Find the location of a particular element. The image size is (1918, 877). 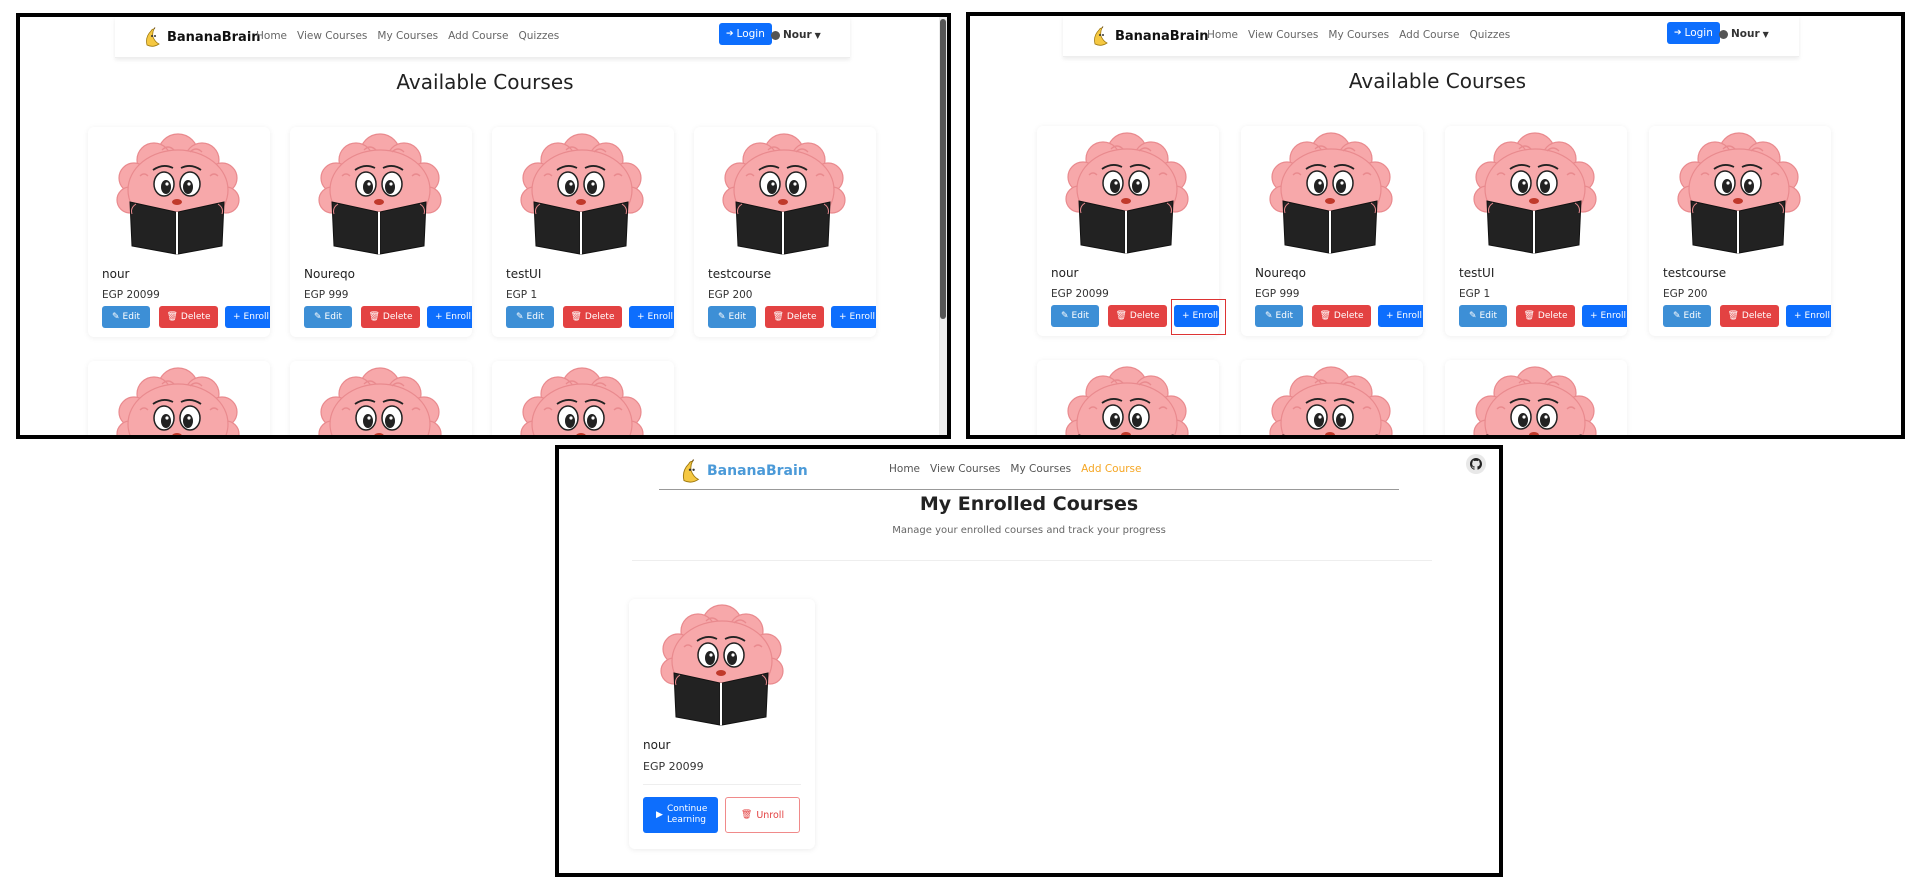

nav-links: Home View Courses My Courses Add Course is located at coordinates (1015, 469).